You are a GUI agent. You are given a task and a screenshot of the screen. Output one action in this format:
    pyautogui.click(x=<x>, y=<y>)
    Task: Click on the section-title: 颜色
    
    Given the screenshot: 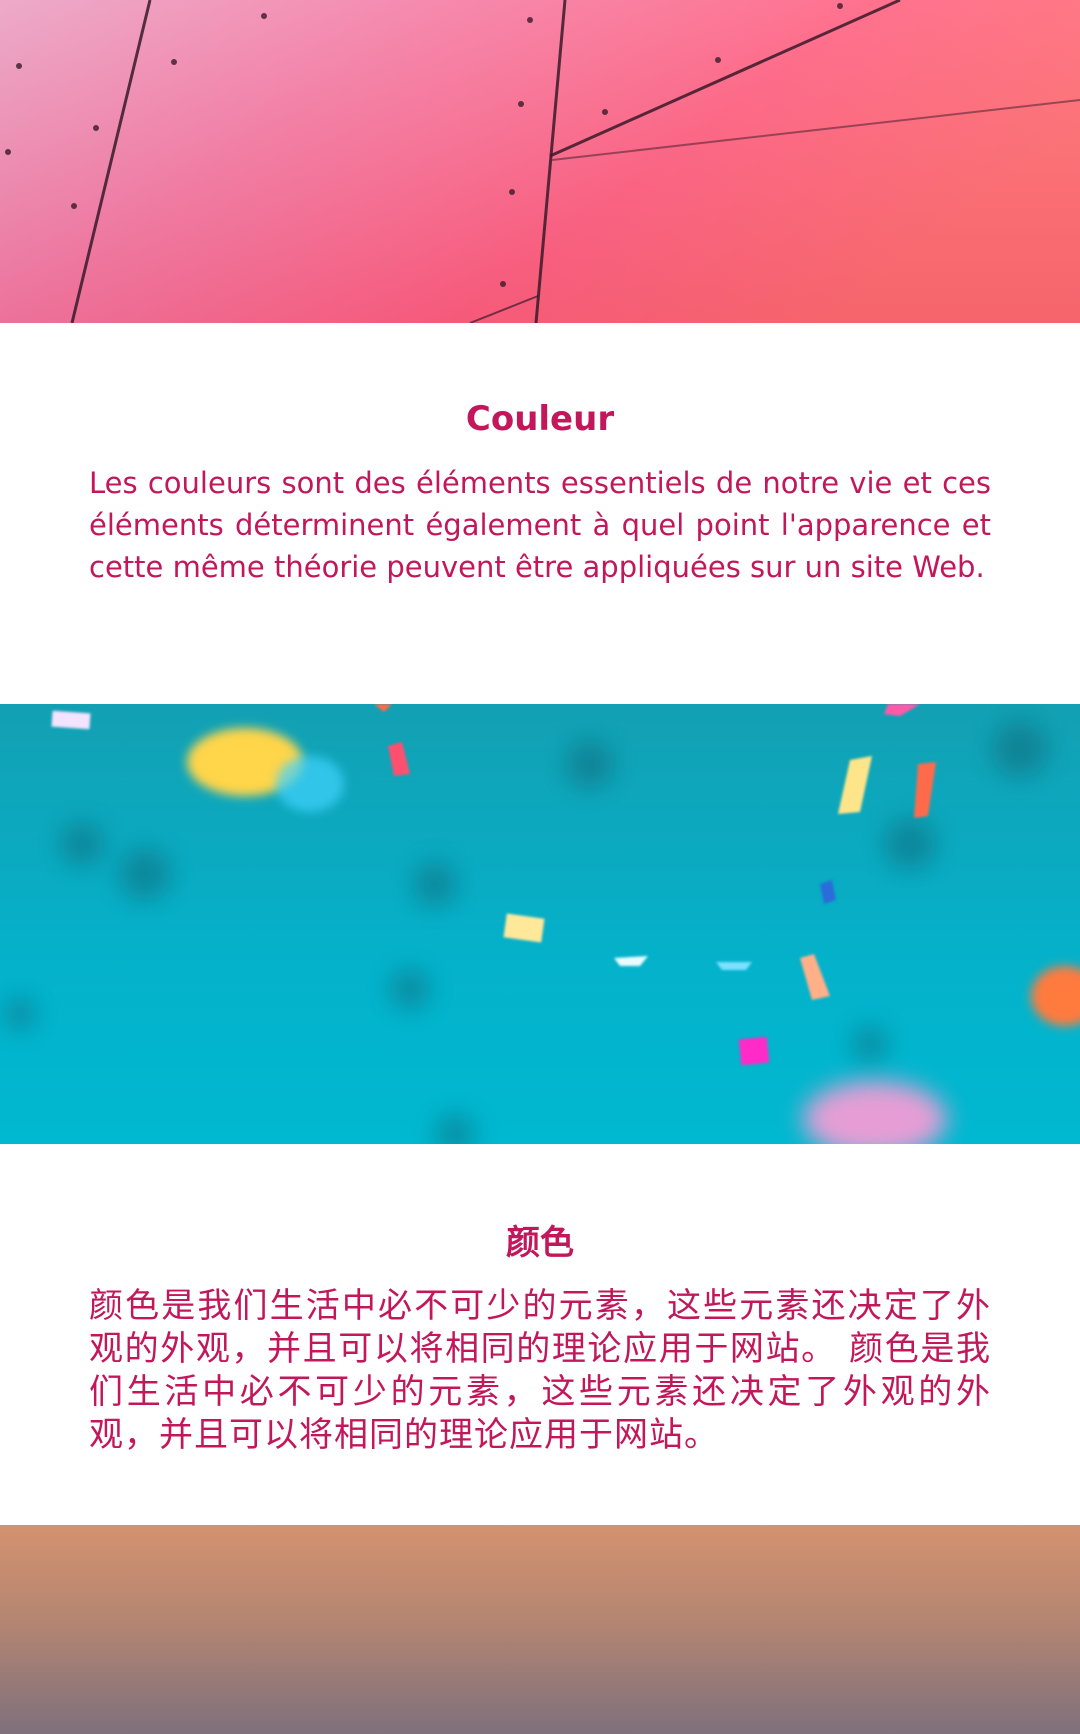 What is the action you would take?
    pyautogui.click(x=540, y=1243)
    